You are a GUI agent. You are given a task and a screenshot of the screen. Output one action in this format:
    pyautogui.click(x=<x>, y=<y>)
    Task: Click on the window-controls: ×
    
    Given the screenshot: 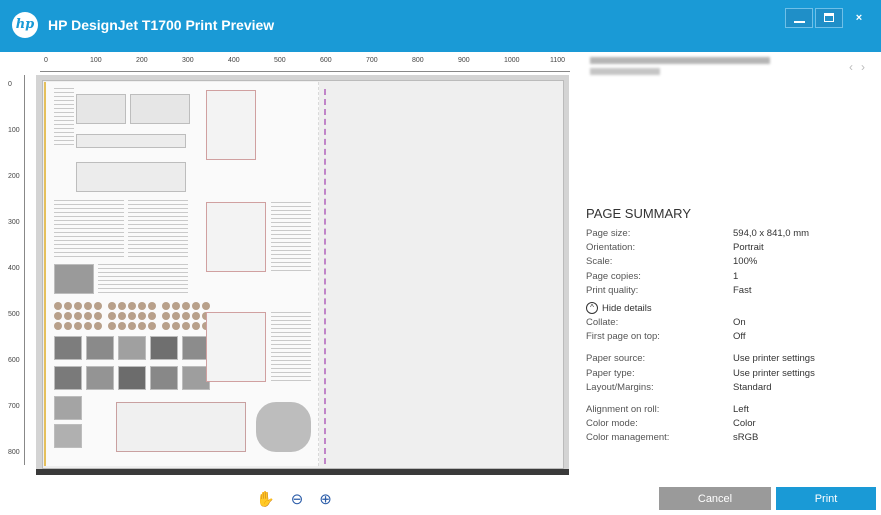 What is the action you would take?
    pyautogui.click(x=829, y=18)
    